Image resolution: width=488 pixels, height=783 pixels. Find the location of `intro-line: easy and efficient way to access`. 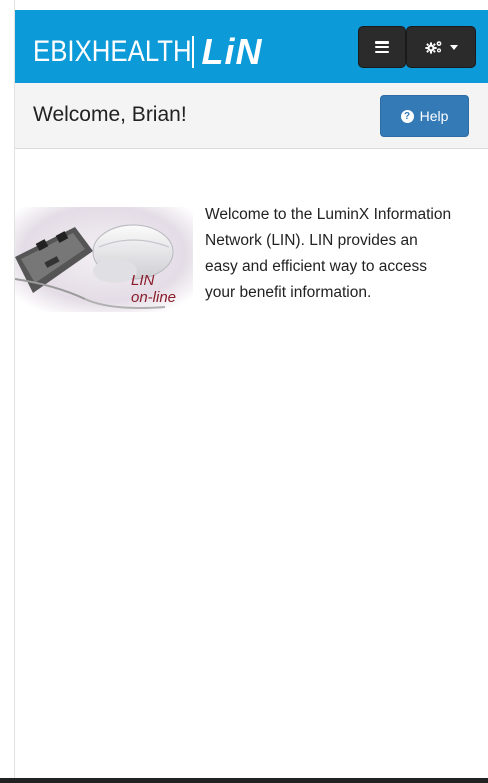

intro-line: easy and efficient way to access is located at coordinates (316, 266).